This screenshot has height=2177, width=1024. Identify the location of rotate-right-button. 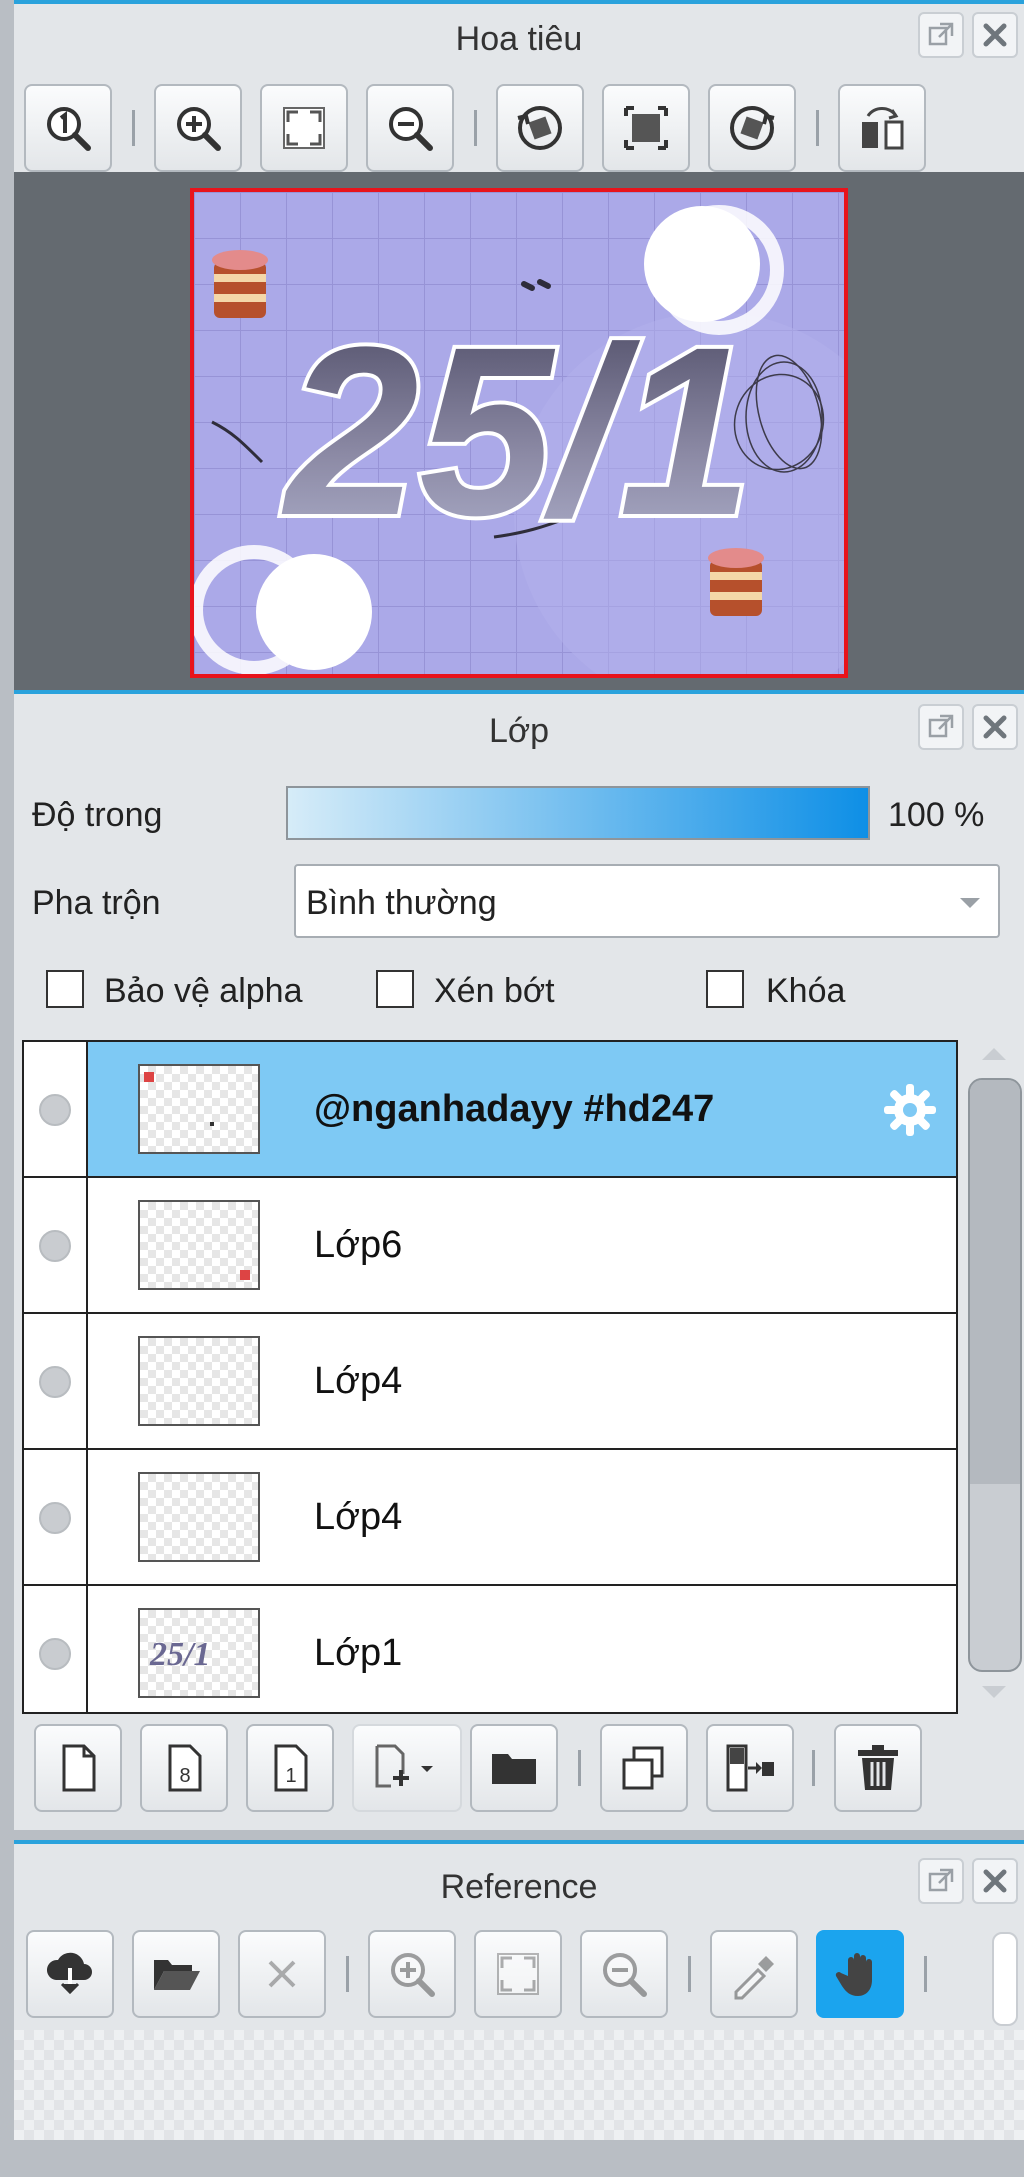
(752, 128).